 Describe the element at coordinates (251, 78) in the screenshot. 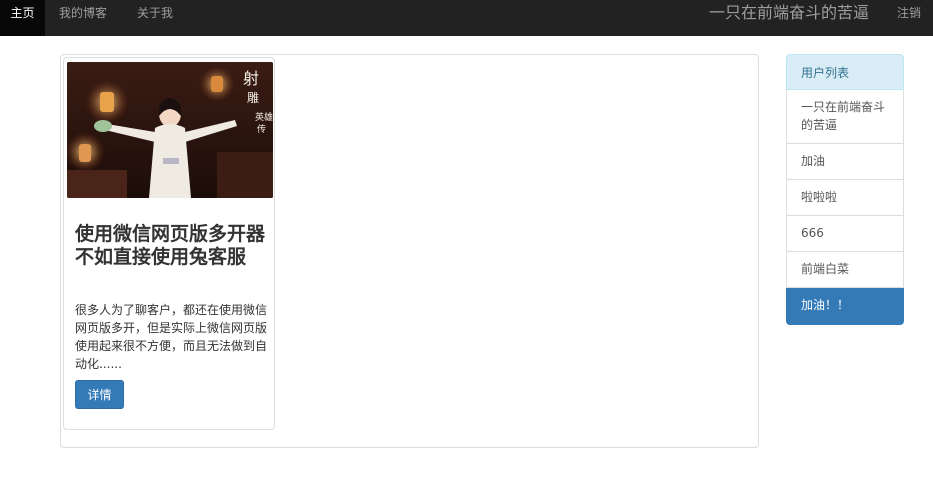

I see `thumbnail-calligraphy: 射` at that location.